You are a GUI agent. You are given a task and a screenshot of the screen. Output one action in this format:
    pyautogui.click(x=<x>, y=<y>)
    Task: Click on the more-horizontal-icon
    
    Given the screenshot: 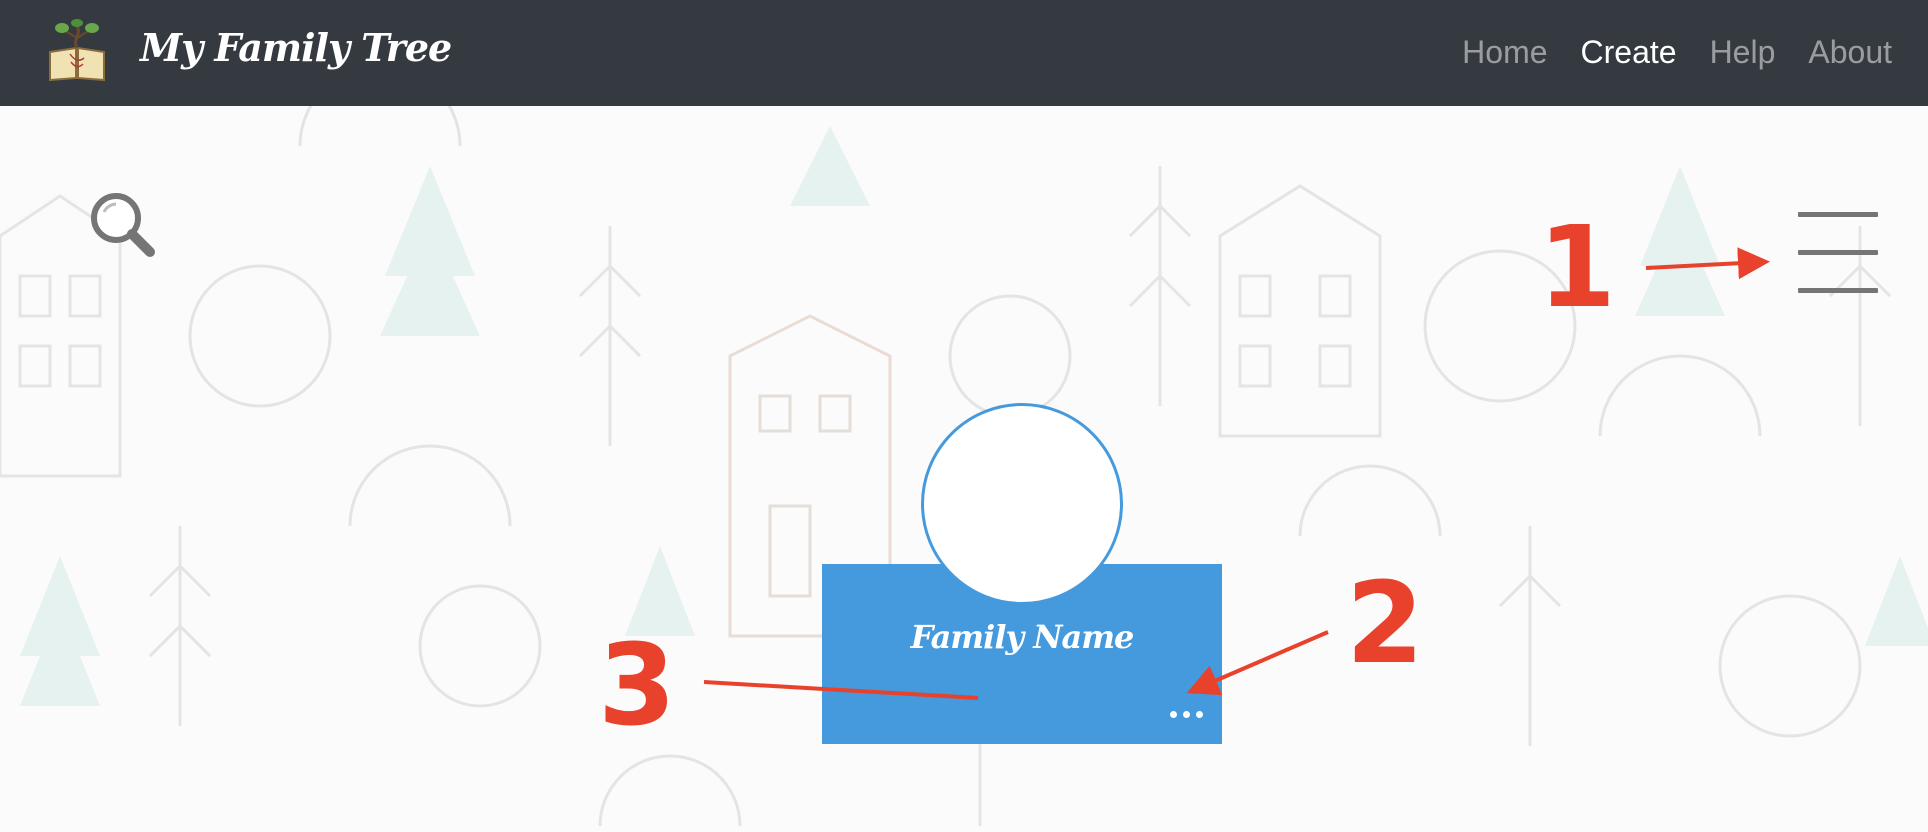 What is the action you would take?
    pyautogui.click(x=1186, y=714)
    